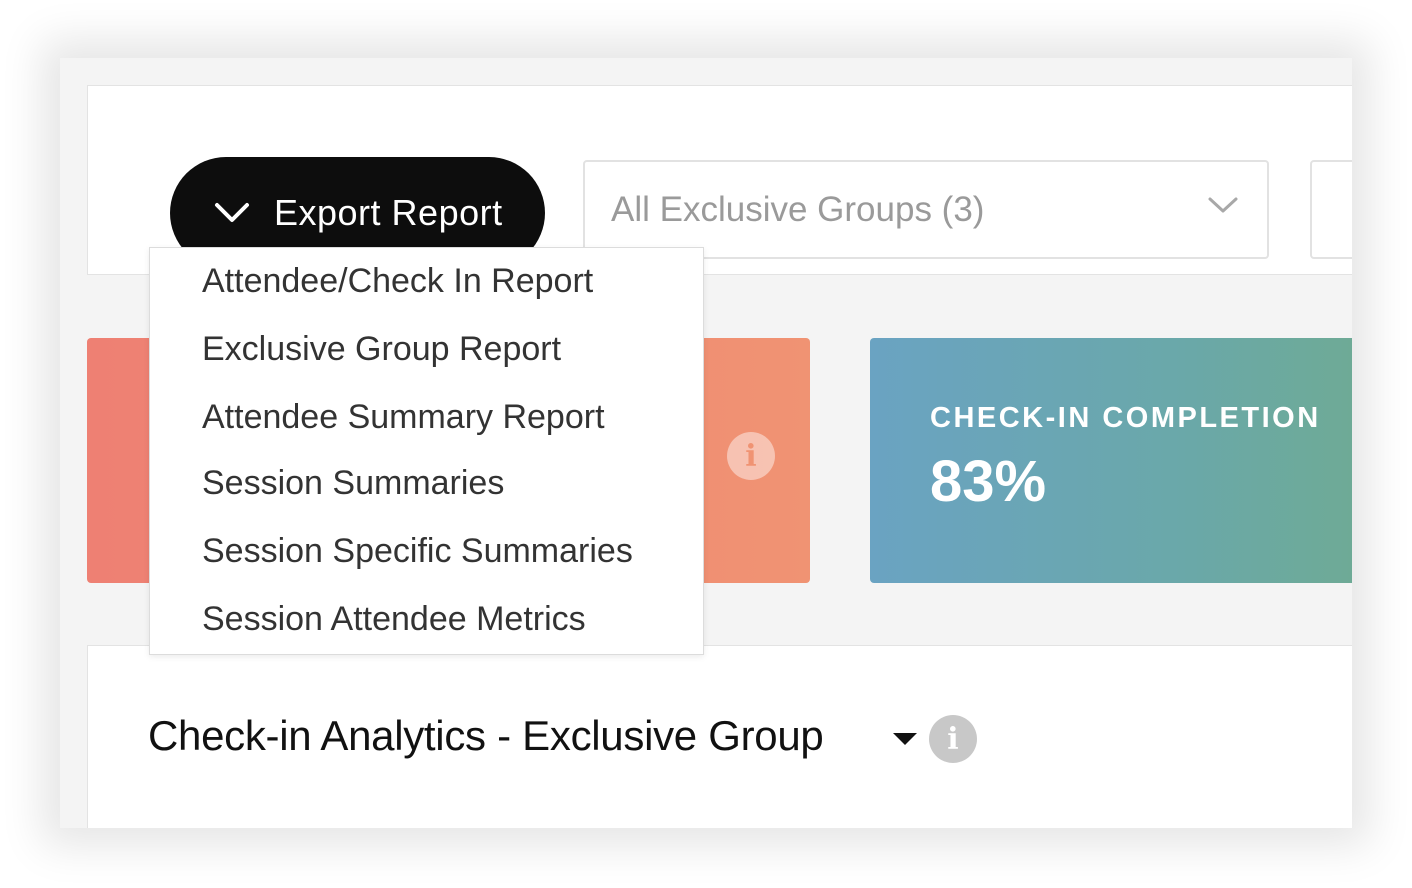 Image resolution: width=1412 pixels, height=888 pixels. What do you see at coordinates (388, 212) in the screenshot?
I see `export-report-label: Export Report` at bounding box center [388, 212].